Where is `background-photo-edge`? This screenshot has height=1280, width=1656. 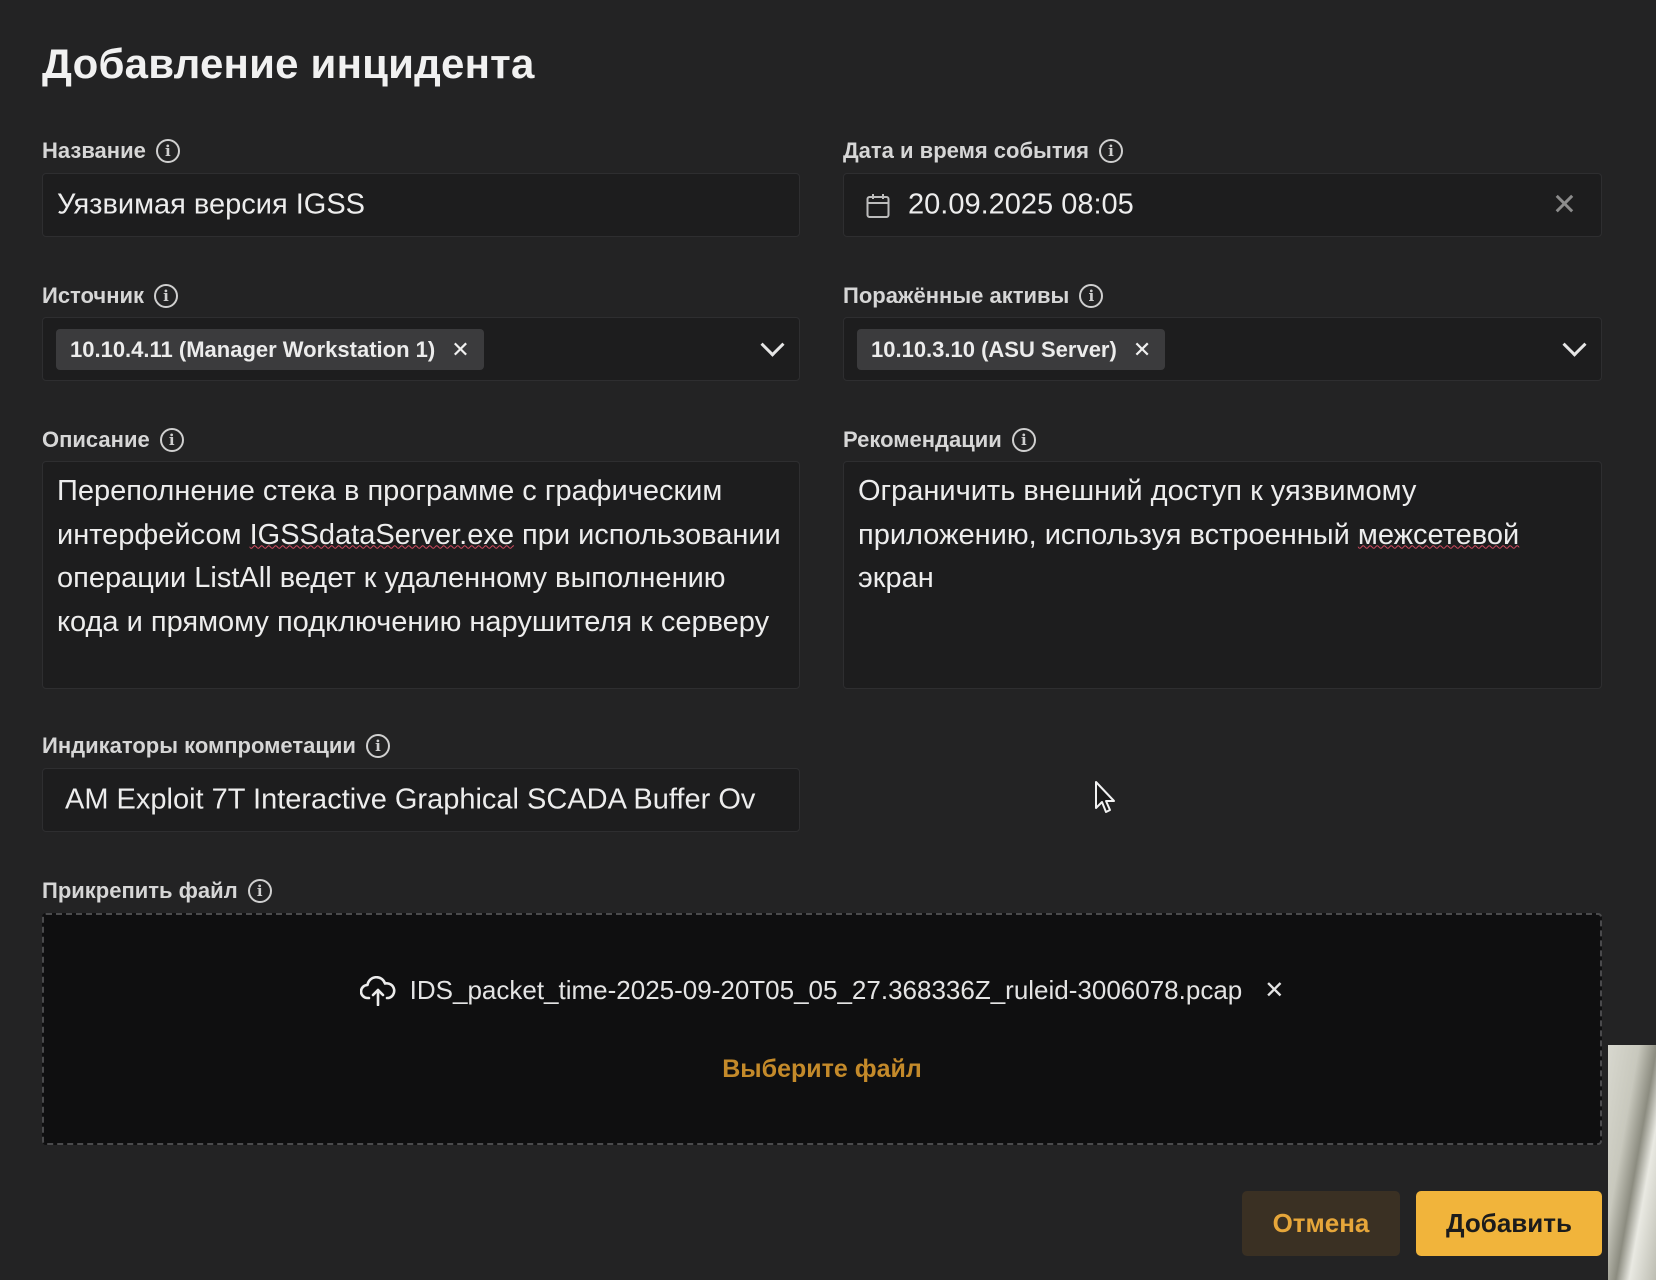 background-photo-edge is located at coordinates (1632, 1162).